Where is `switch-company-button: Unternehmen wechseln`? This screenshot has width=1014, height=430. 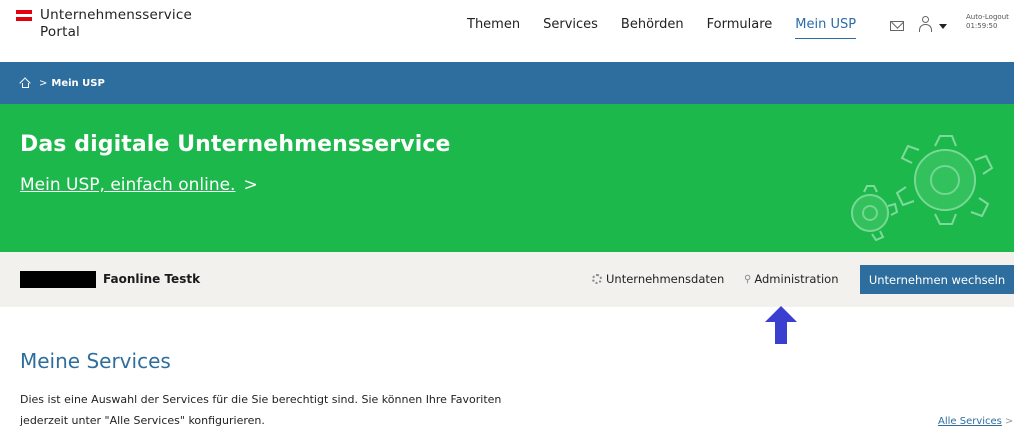 switch-company-button: Unternehmen wechseln is located at coordinates (937, 279).